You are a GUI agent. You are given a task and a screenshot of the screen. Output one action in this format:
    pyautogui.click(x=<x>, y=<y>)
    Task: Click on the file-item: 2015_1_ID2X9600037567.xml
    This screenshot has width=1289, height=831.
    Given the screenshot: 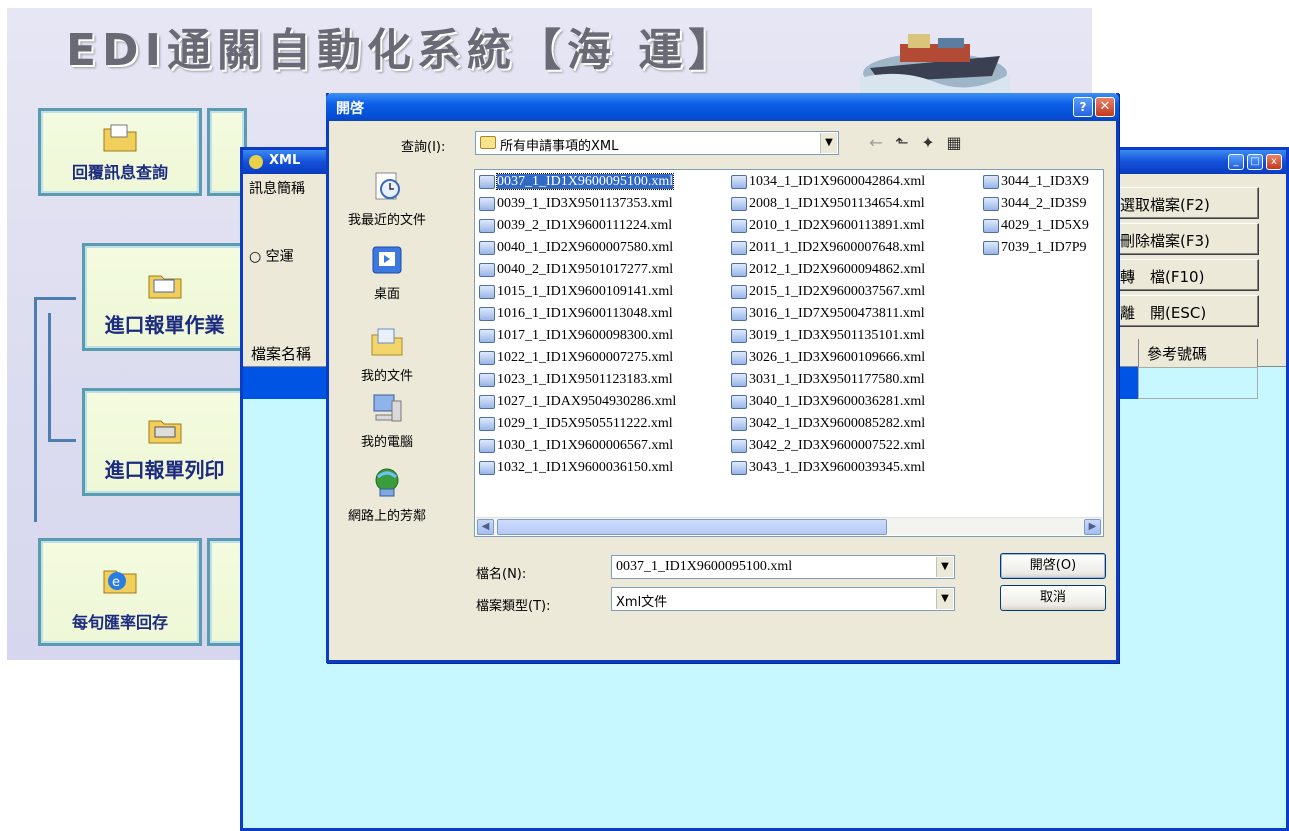 What is the action you would take?
    pyautogui.click(x=852, y=293)
    